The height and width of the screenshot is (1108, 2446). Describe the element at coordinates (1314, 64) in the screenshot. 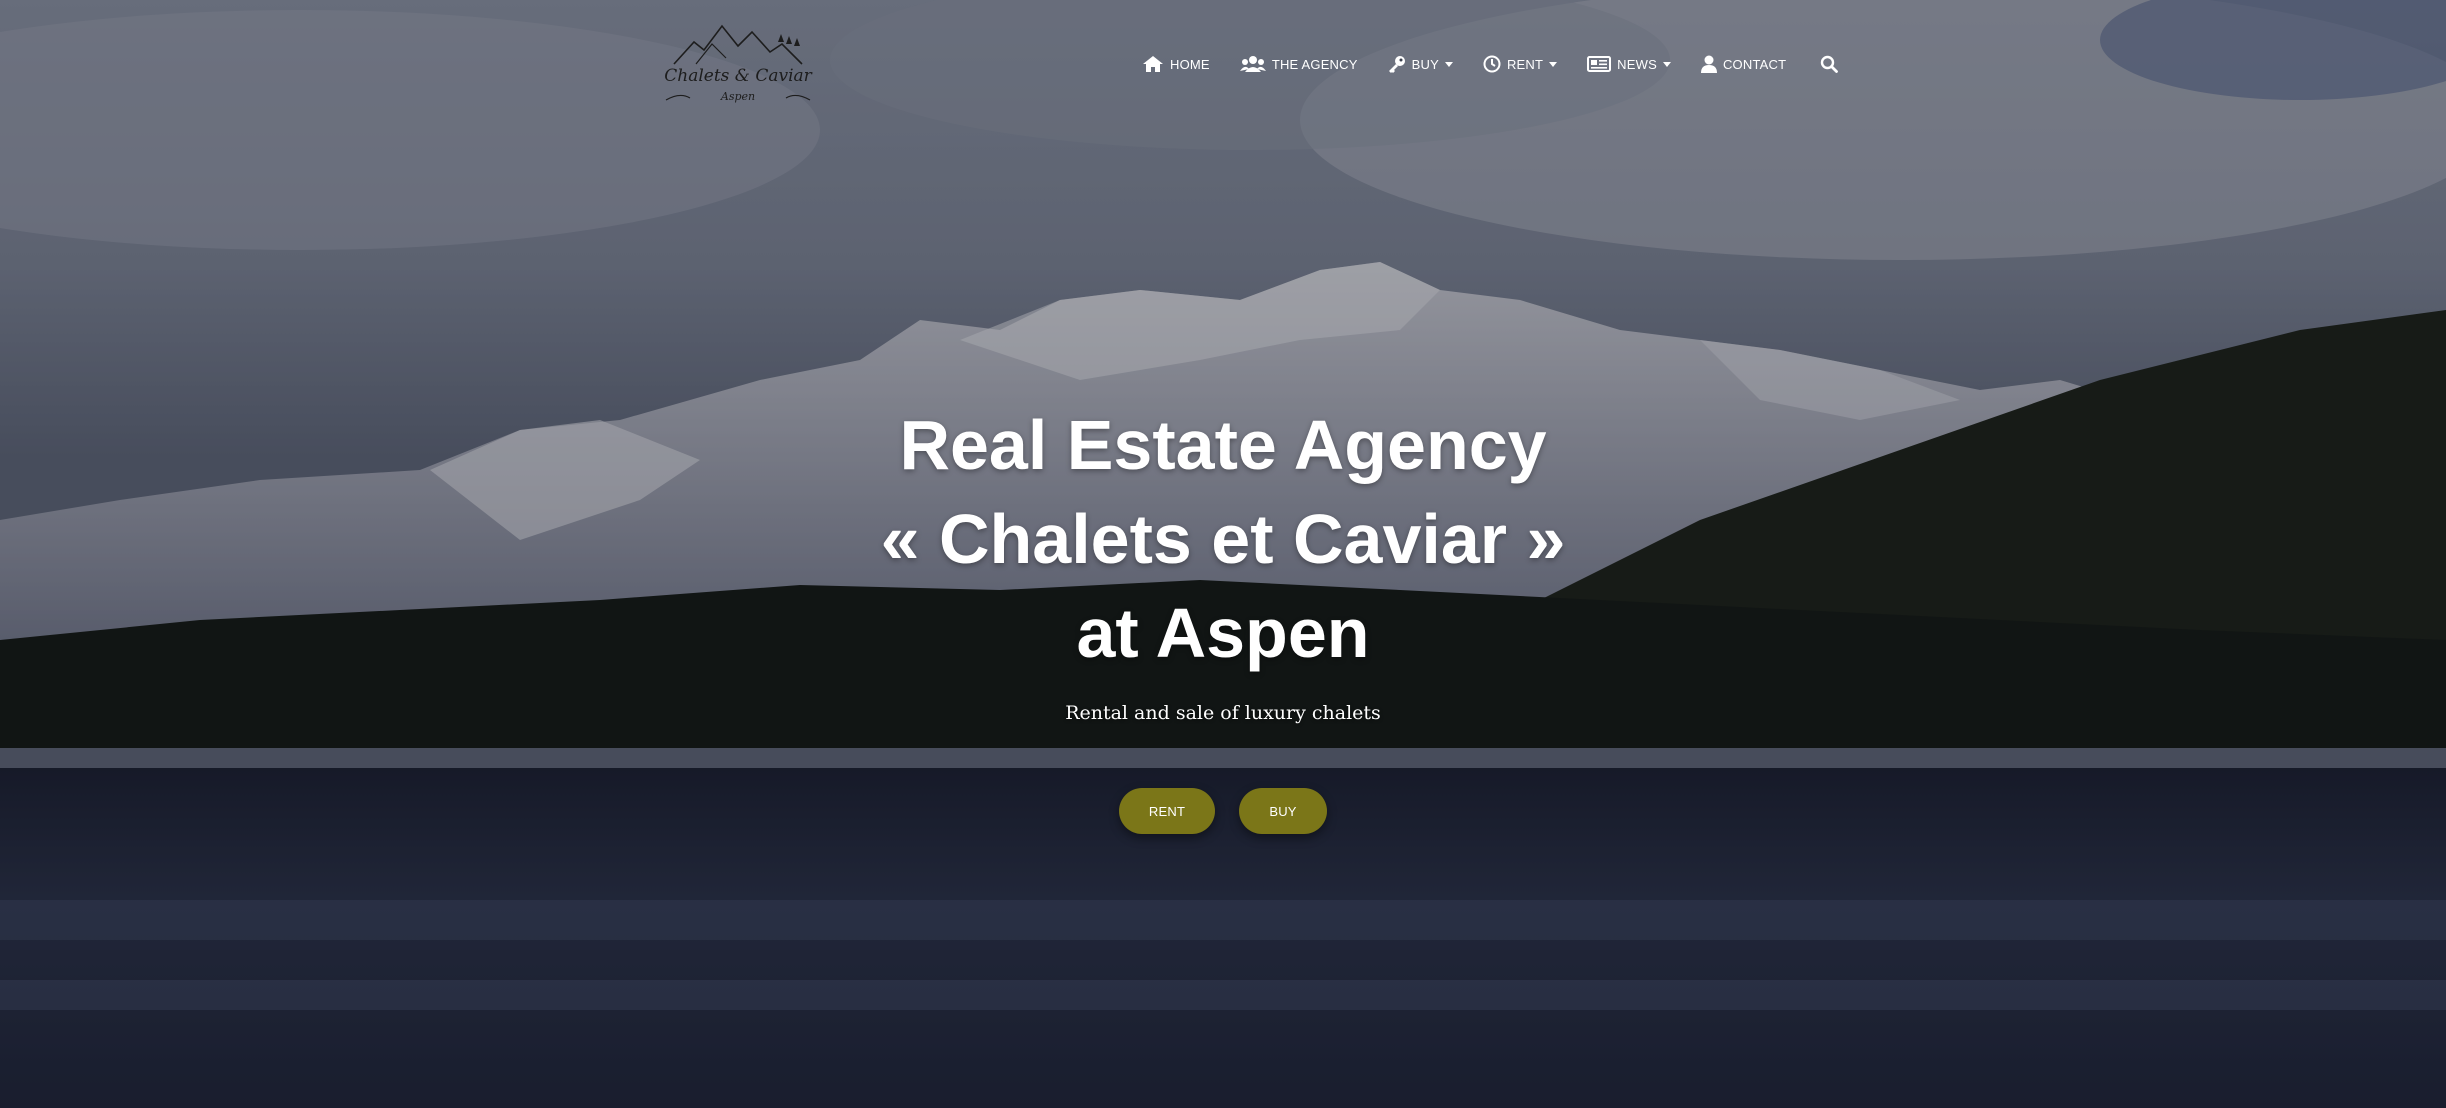

I see `nav-agency-label: THE AGENCY` at that location.